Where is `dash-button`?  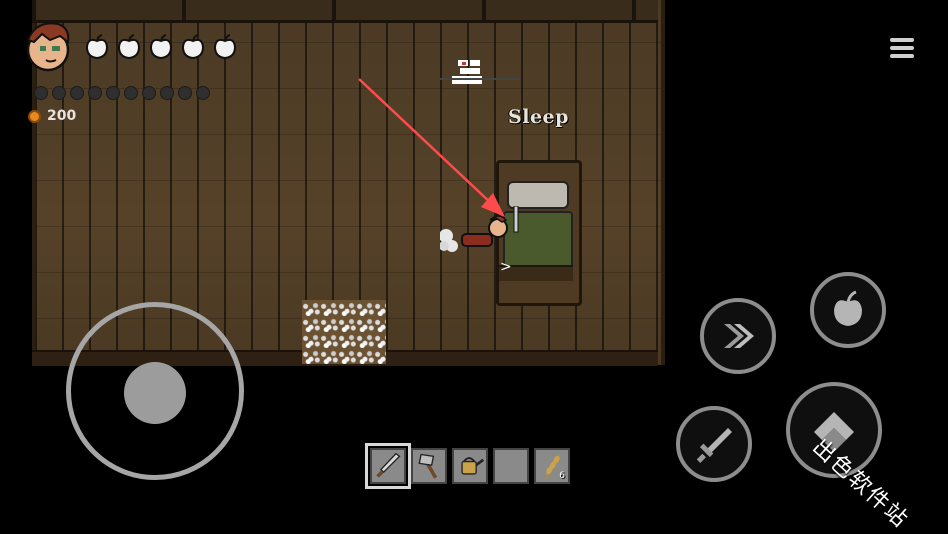 dash-button is located at coordinates (738, 336).